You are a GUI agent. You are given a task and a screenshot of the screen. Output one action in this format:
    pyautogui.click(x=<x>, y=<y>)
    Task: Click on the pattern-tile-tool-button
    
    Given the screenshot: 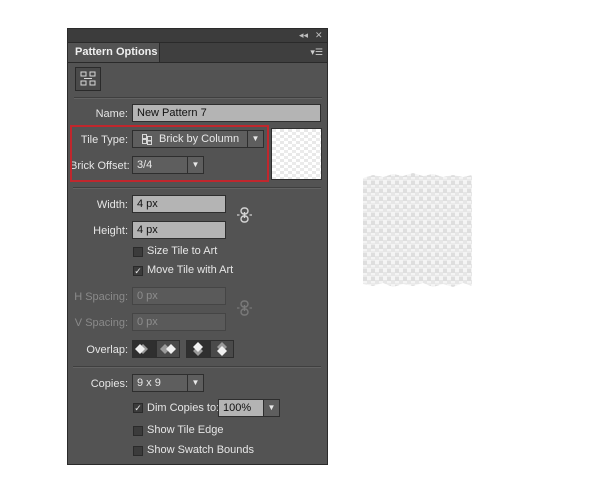 What is the action you would take?
    pyautogui.click(x=88, y=79)
    